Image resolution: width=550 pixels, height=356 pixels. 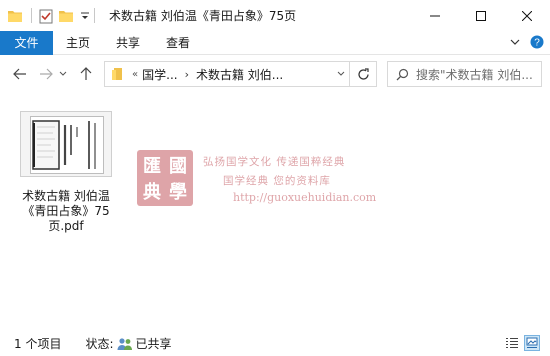 I want to click on details-view-icon, so click(x=512, y=343).